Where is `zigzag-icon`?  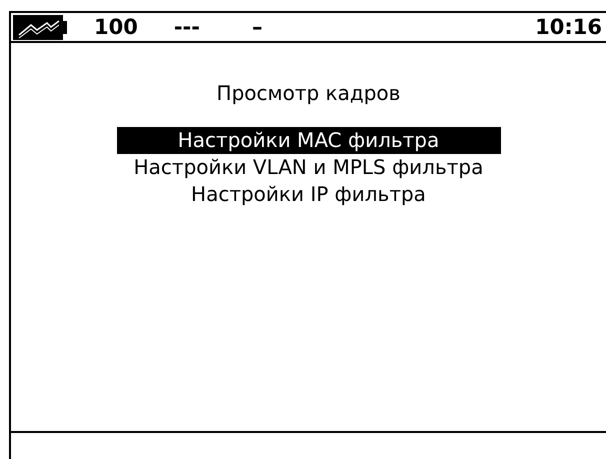 zigzag-icon is located at coordinates (40, 27).